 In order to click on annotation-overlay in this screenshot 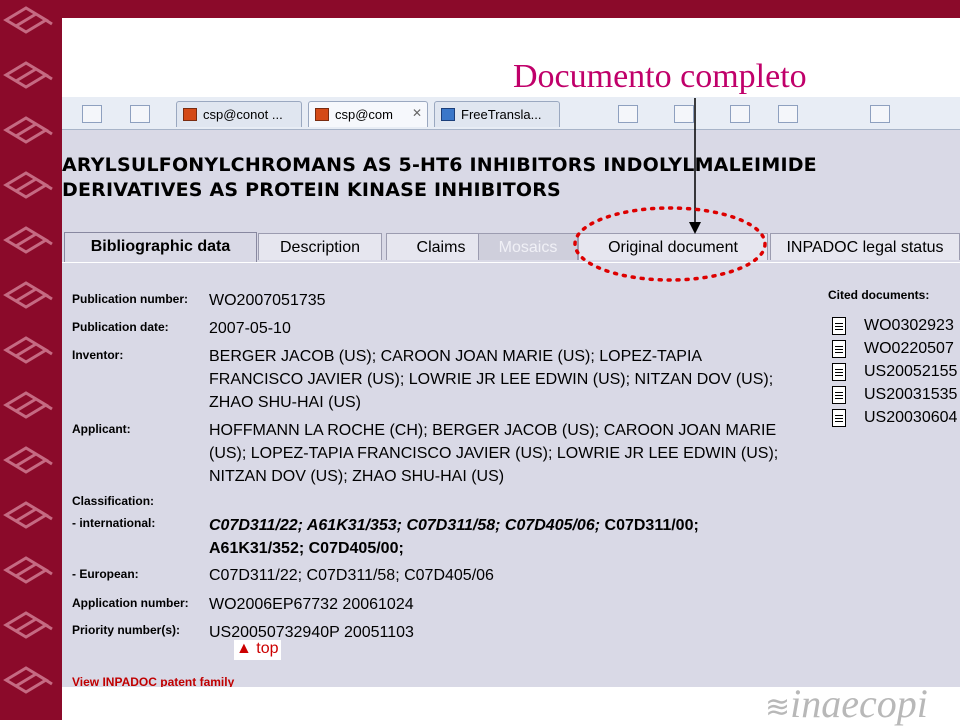, I will do `click(670, 190)`.